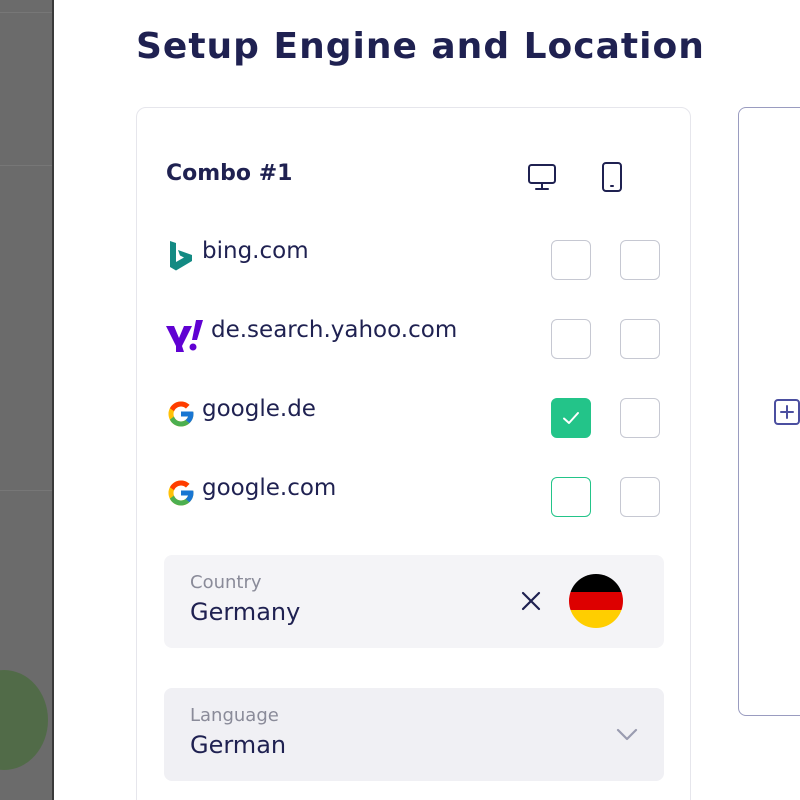 The image size is (800, 800). I want to click on engine-label: google.com, so click(269, 488).